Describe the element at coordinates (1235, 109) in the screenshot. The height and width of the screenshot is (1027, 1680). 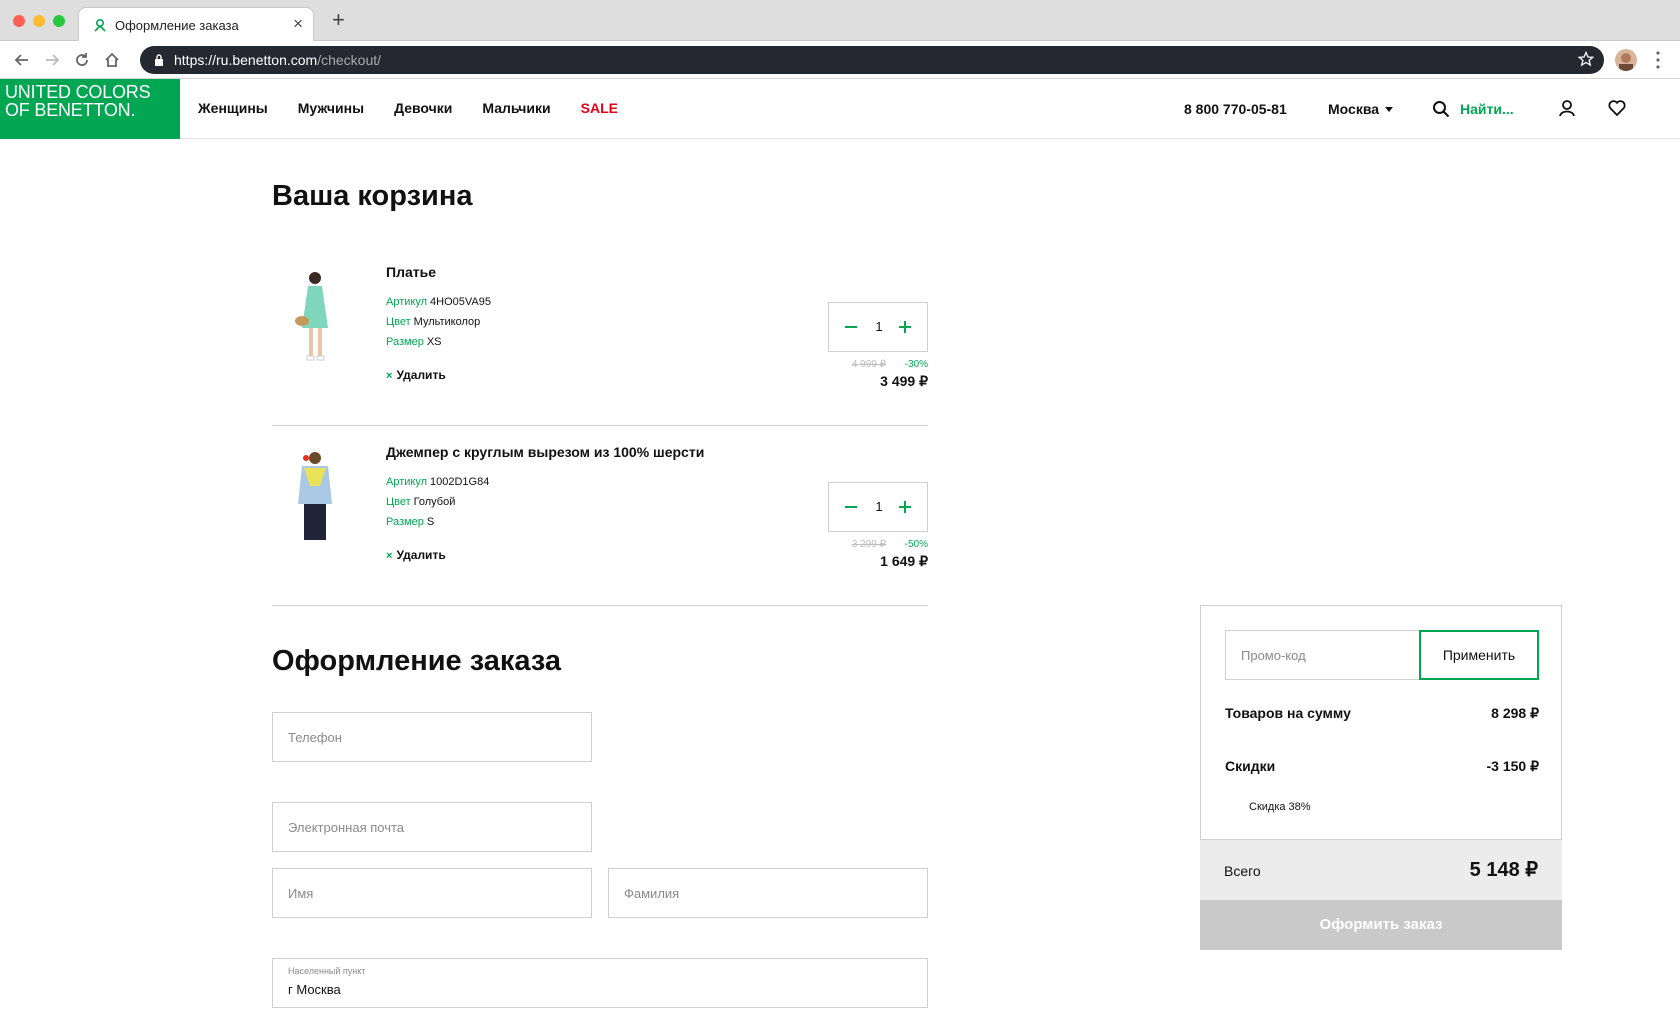
I see `phone-link: 8 800 770-05-81` at that location.